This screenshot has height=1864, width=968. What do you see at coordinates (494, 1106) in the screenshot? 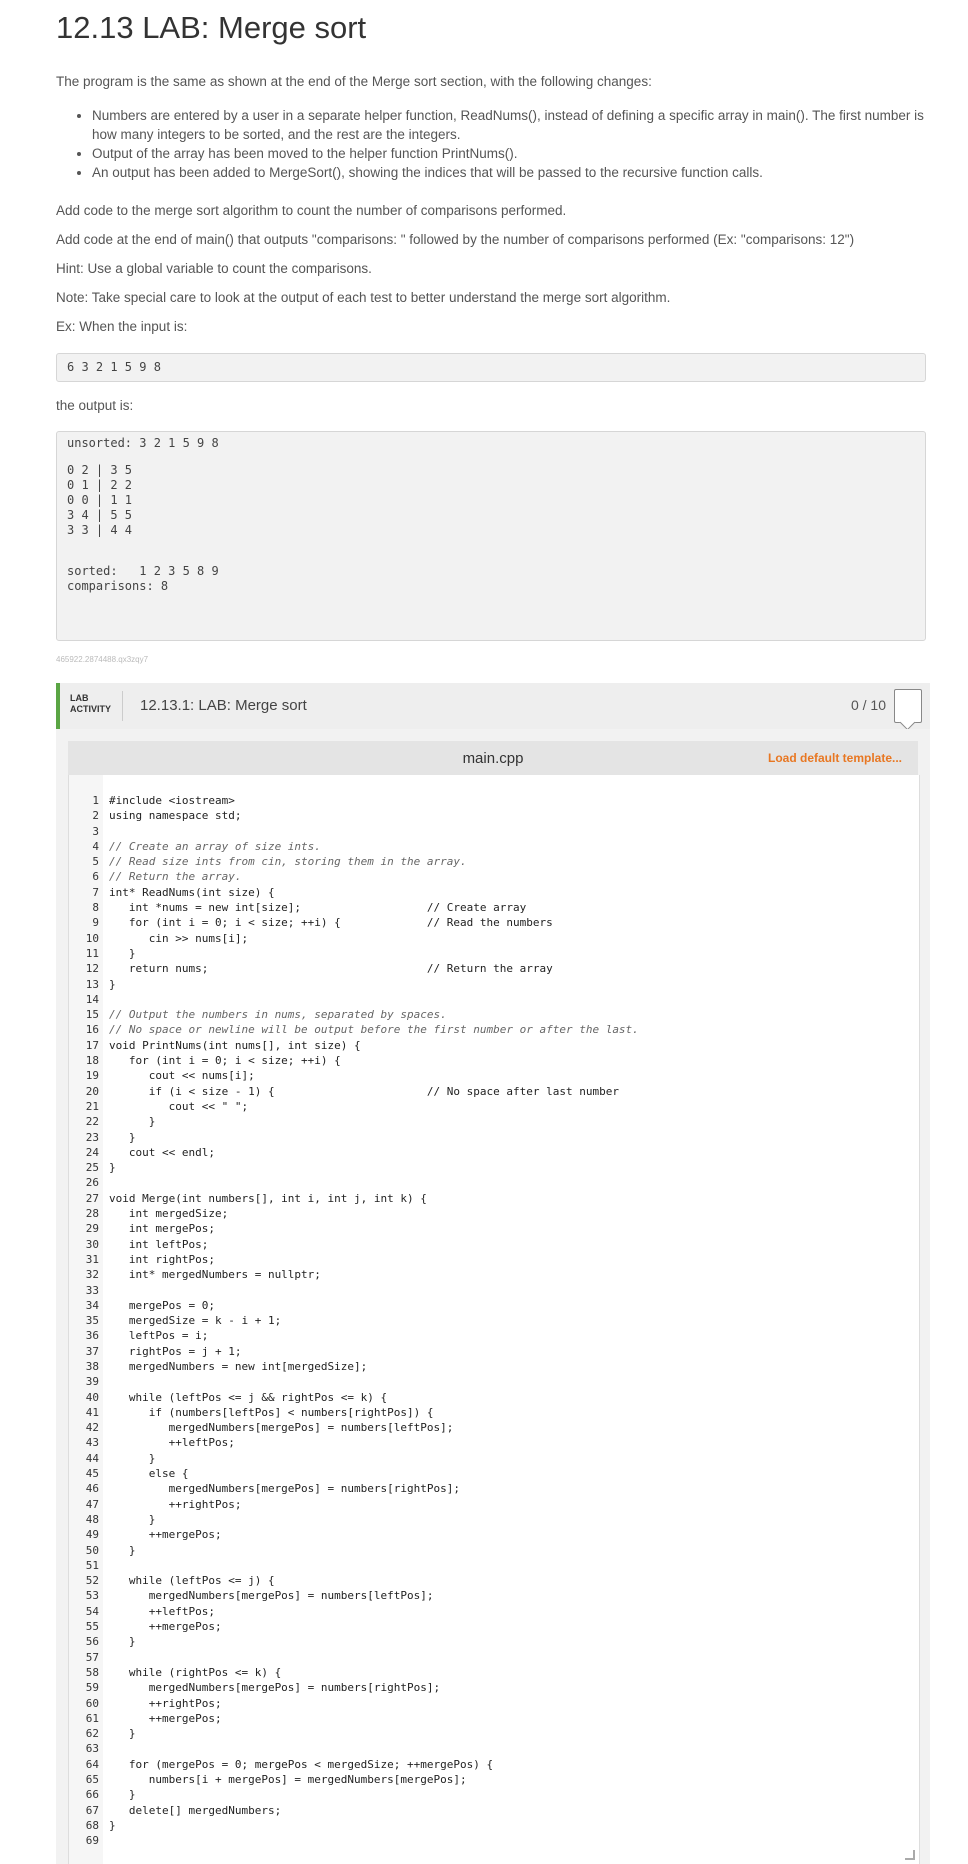
I see `code-line: 21 cout << " ";` at bounding box center [494, 1106].